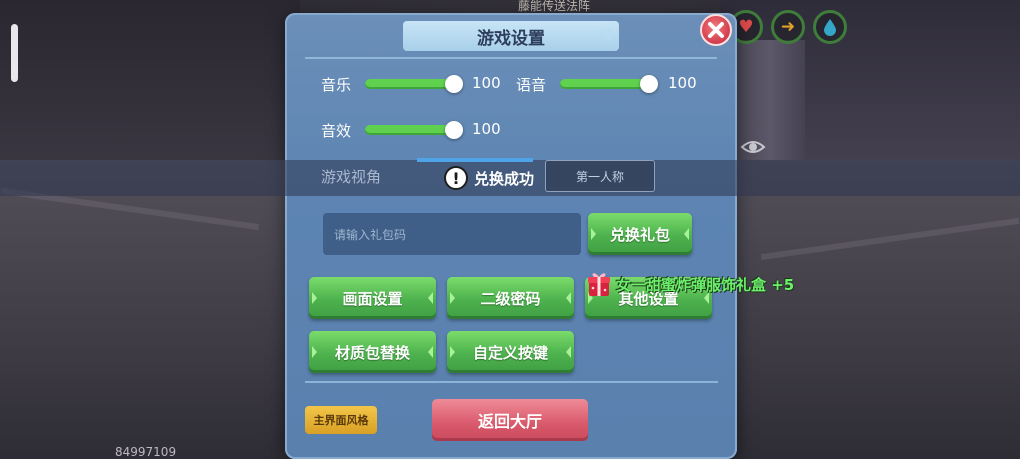 Image resolution: width=1020 pixels, height=459 pixels. I want to click on ornament-right-icon: ❖, so click(609, 35).